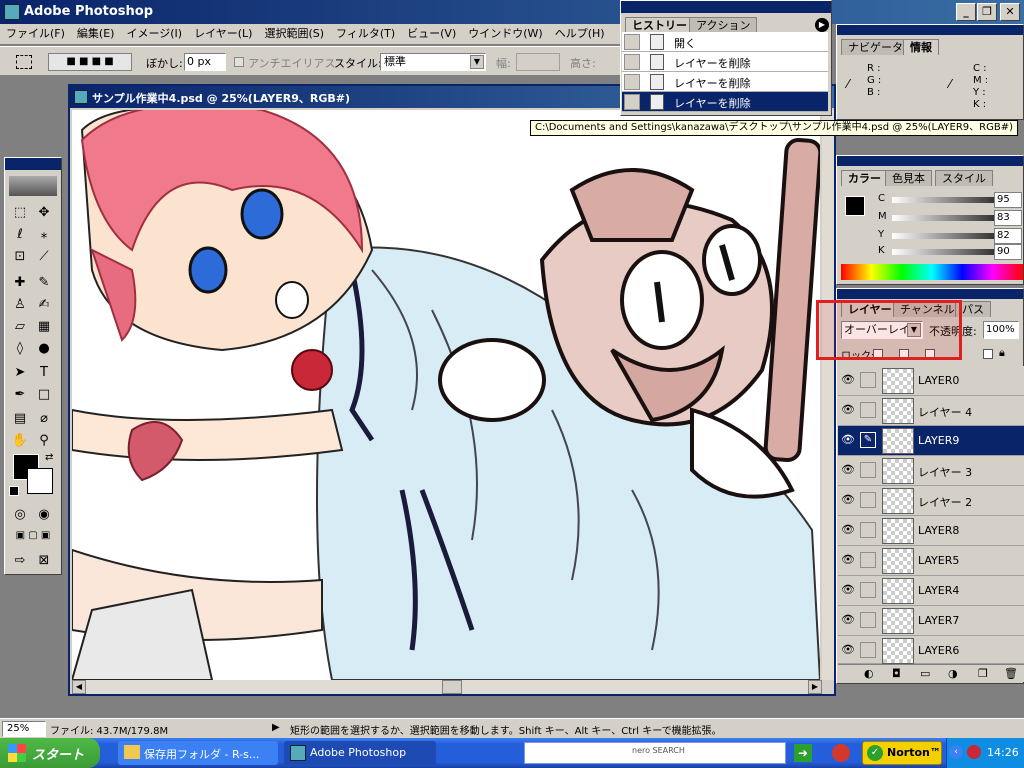 This screenshot has height=768, width=1024. I want to click on layer-style-icon: ◐, so click(869, 673).